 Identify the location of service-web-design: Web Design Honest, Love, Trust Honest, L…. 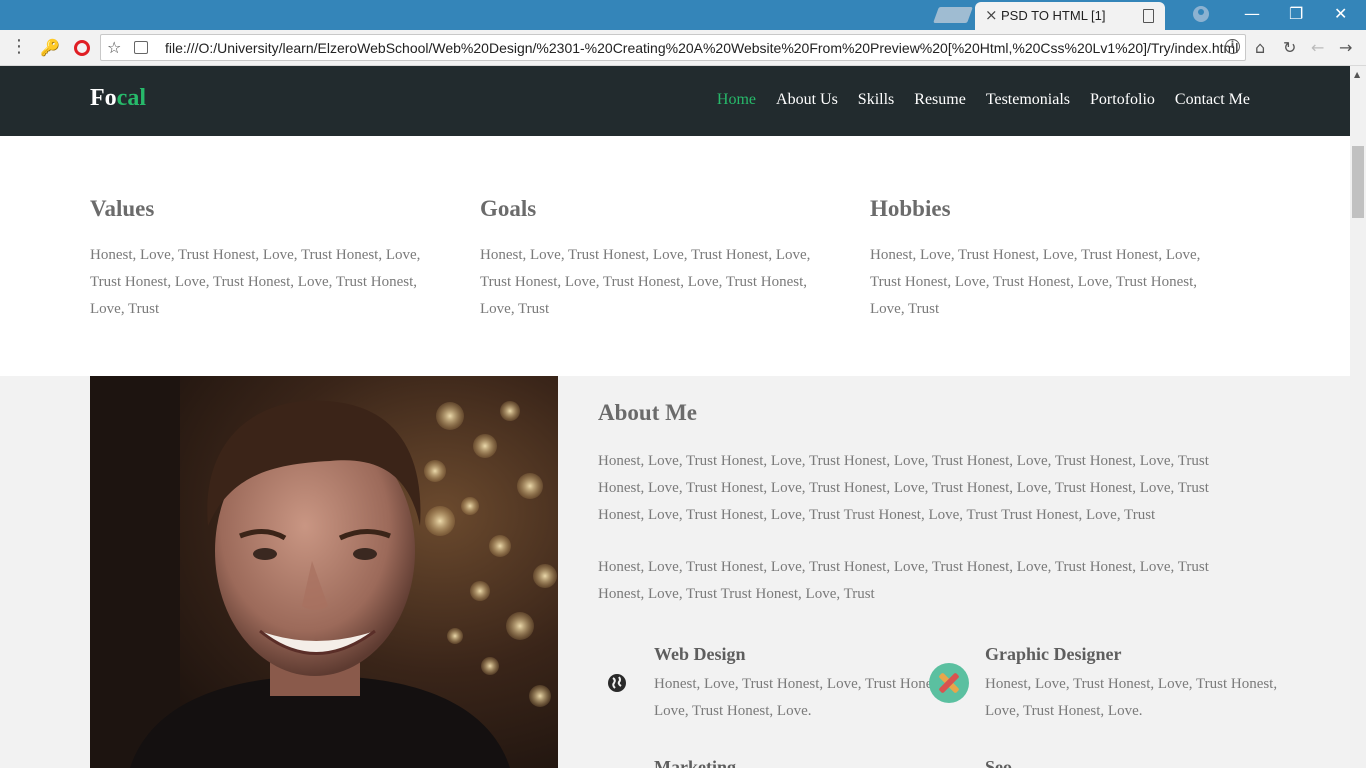
(804, 684).